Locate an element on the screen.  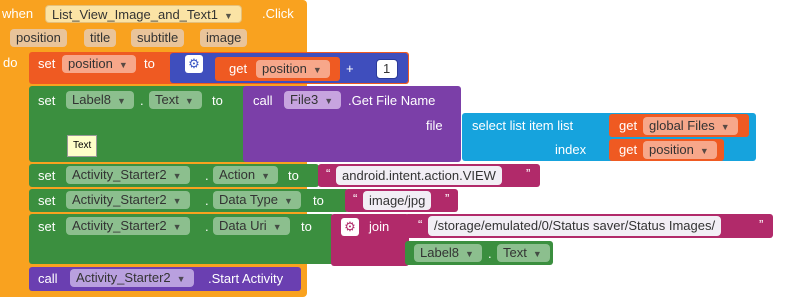
get-variable-label: position is located at coordinates (284, 68).